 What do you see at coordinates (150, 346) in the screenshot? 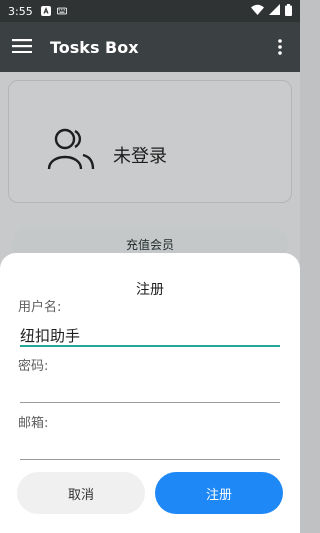
I see `username-underline` at bounding box center [150, 346].